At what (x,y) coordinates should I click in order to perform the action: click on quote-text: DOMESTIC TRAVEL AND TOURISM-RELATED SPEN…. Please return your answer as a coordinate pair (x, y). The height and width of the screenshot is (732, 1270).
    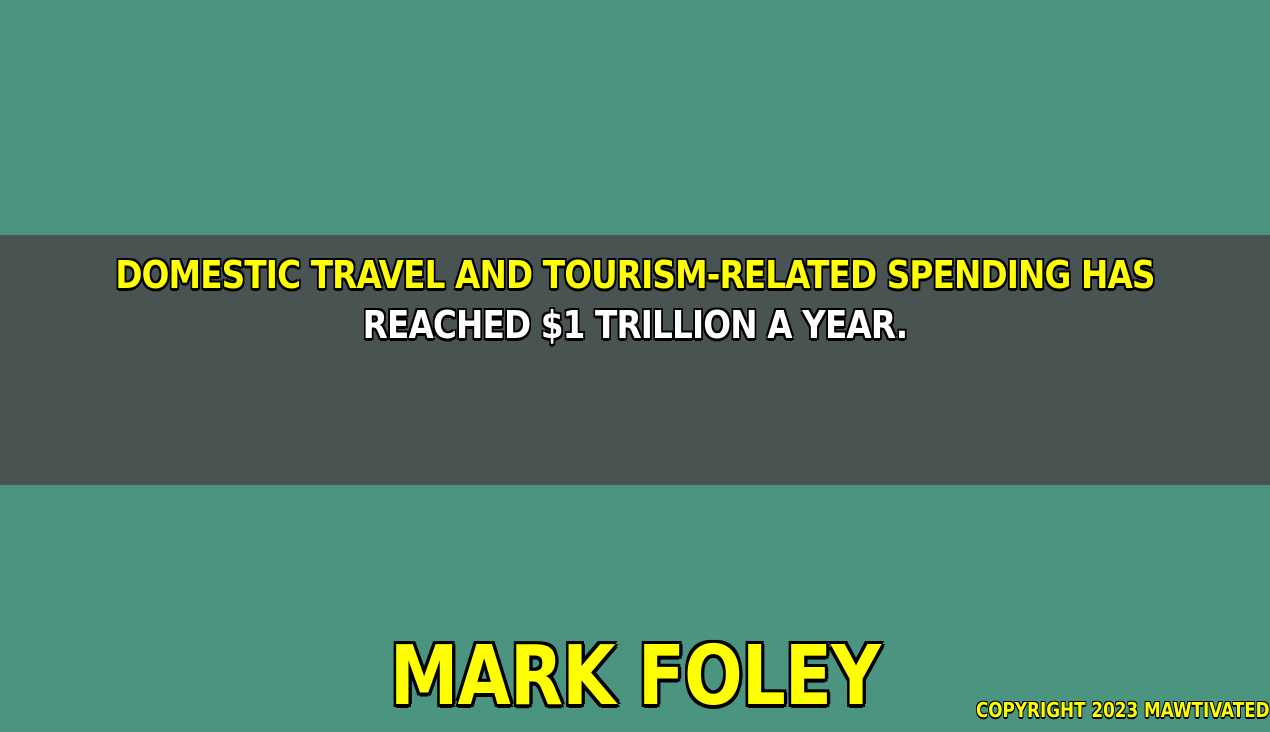
    Looking at the image, I should click on (635, 300).